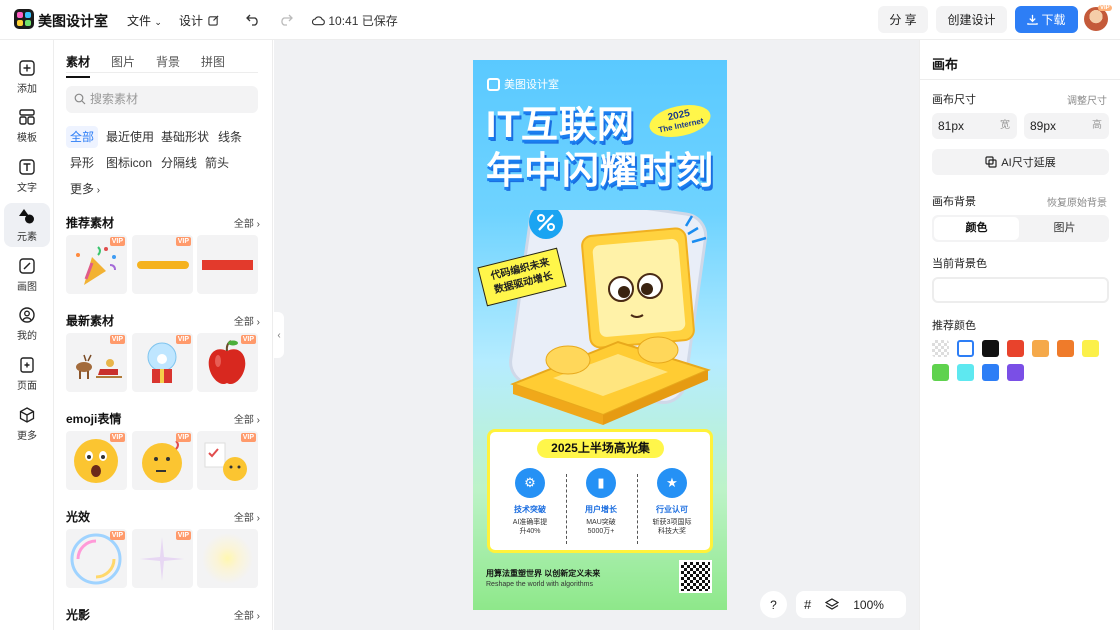 The width and height of the screenshot is (1120, 630). I want to click on layers-icon, so click(832, 604).